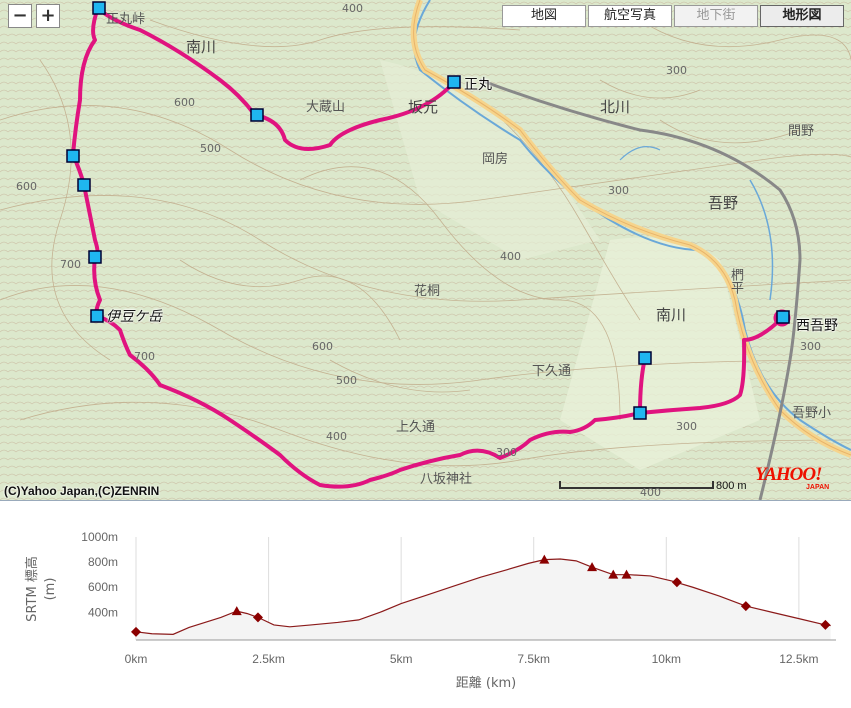 Image resolution: width=851 pixels, height=708 pixels. I want to click on label-nishiagano: 西吾野, so click(817, 326).